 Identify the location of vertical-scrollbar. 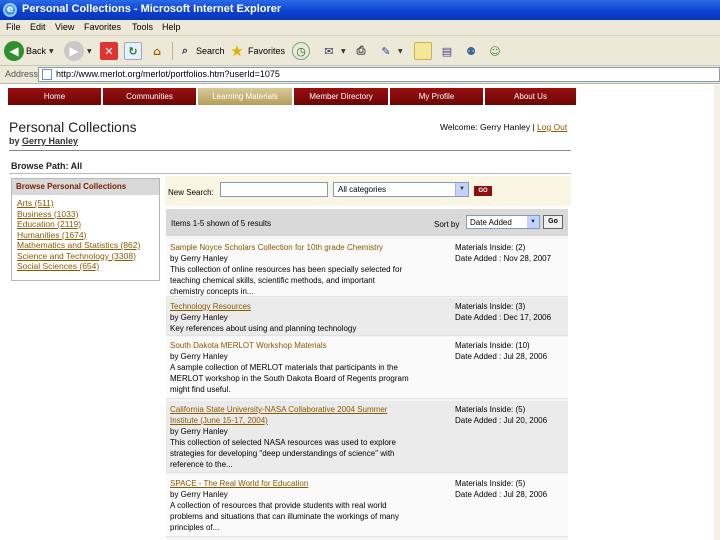
(717, 312).